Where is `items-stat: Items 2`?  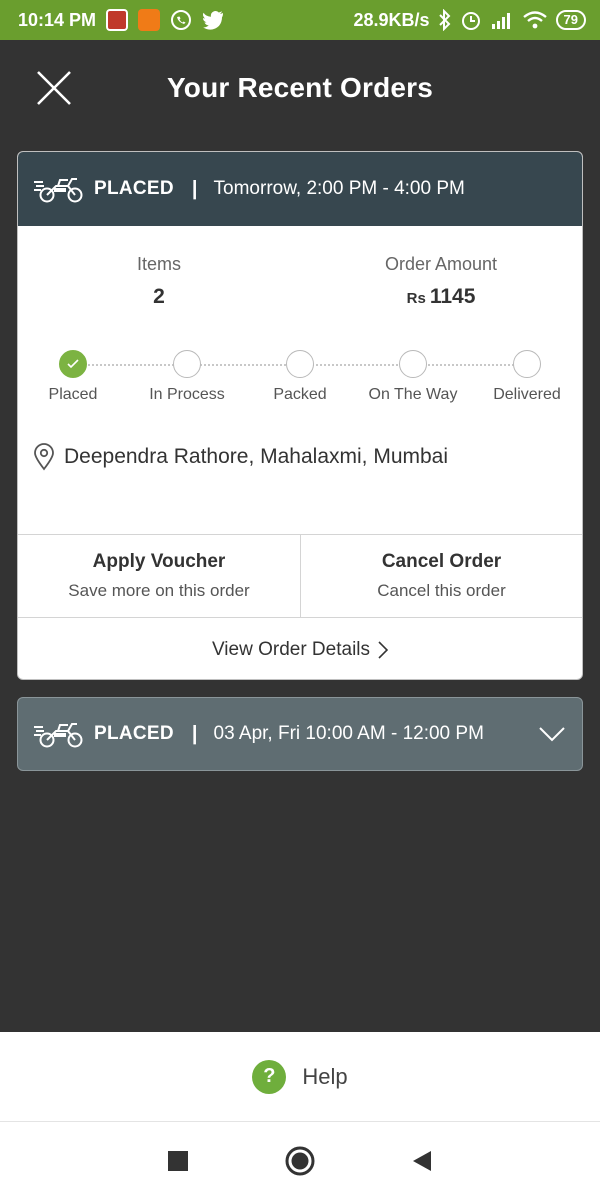 items-stat: Items 2 is located at coordinates (159, 281).